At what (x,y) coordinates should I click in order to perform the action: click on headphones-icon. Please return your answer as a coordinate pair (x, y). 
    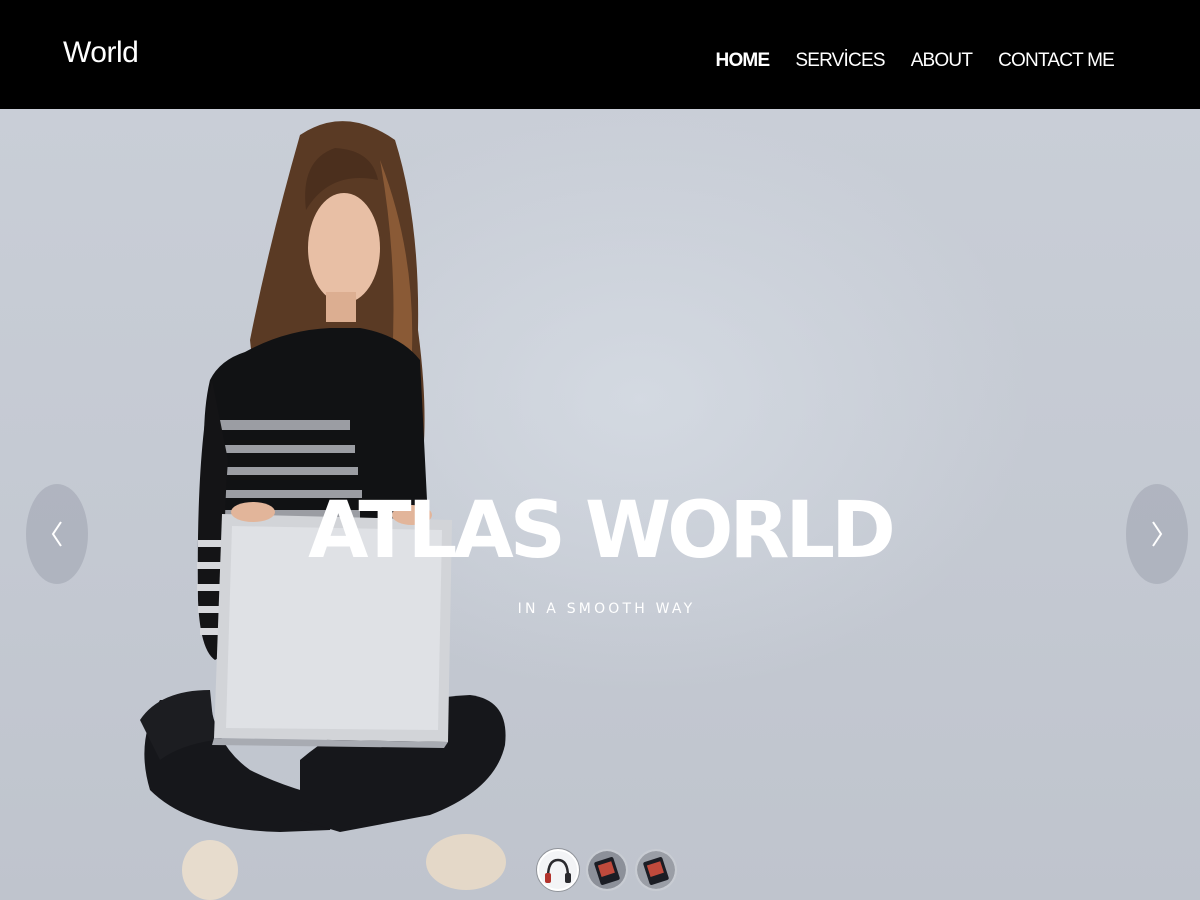
    Looking at the image, I should click on (558, 870).